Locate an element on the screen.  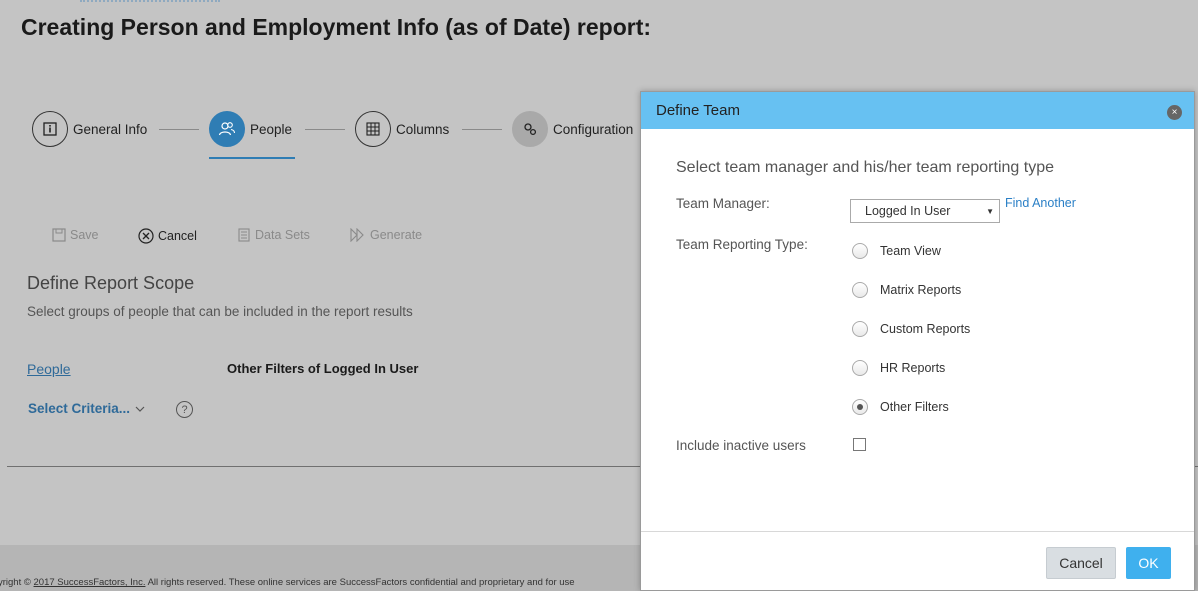
step-label: People is located at coordinates (271, 129).